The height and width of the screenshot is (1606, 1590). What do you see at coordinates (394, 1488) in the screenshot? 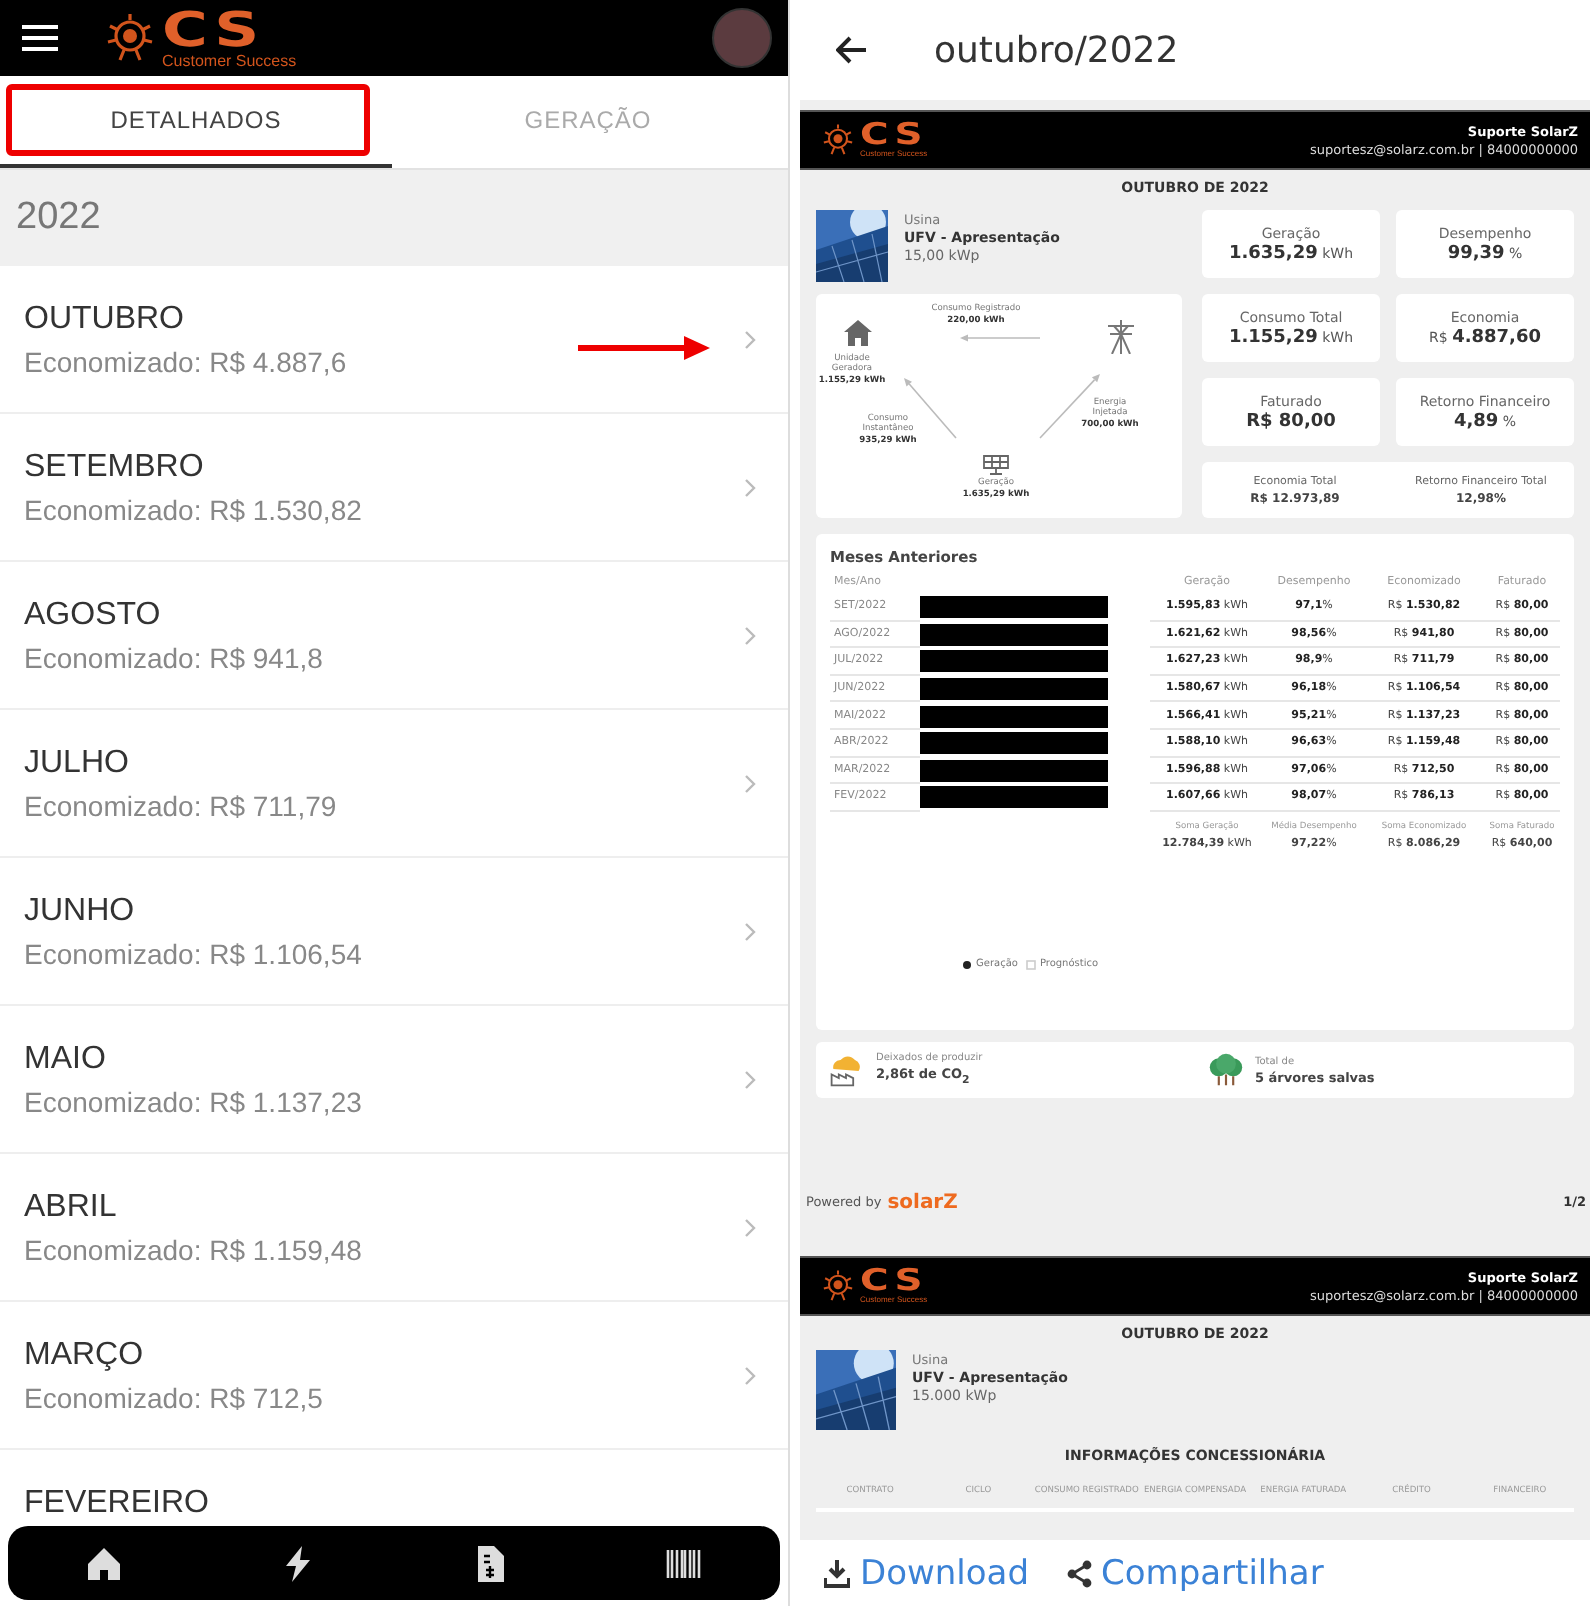
I see `month-row: FEVEREIRO` at bounding box center [394, 1488].